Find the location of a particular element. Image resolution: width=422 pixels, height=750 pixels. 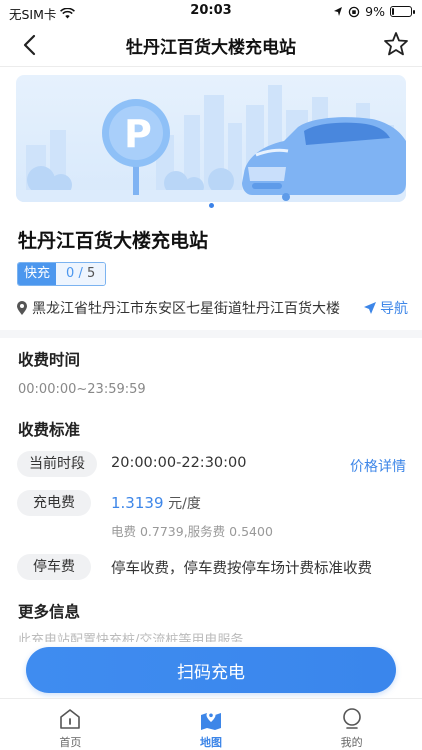

home-icon is located at coordinates (70, 719).